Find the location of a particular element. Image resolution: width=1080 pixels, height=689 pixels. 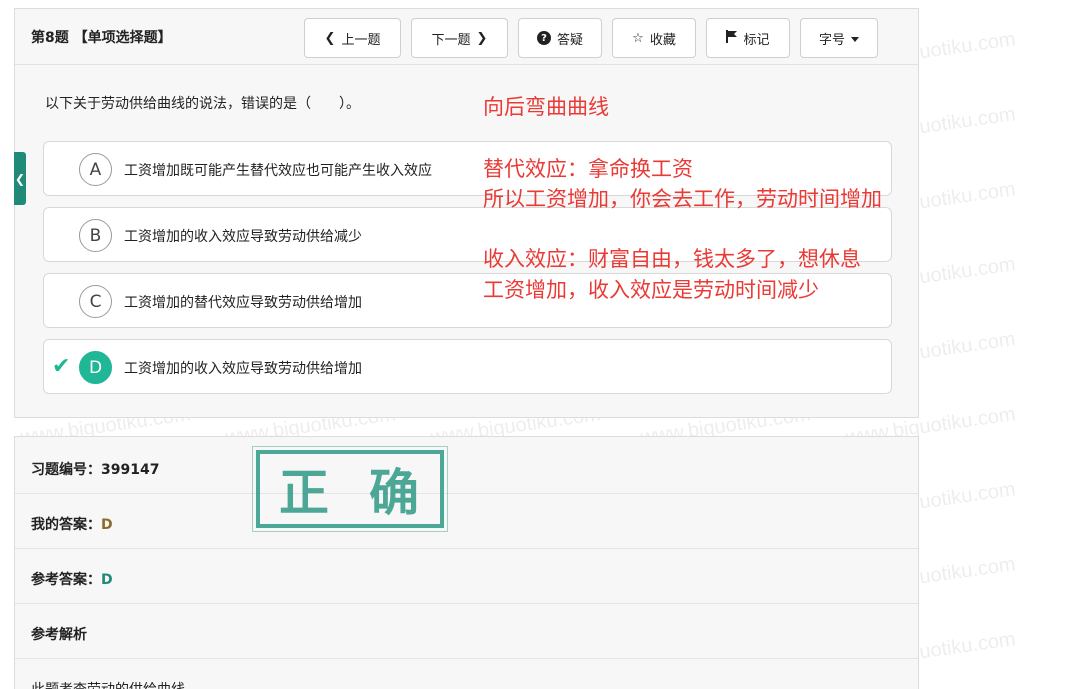

analysis-label: 参考解析 is located at coordinates (59, 635).